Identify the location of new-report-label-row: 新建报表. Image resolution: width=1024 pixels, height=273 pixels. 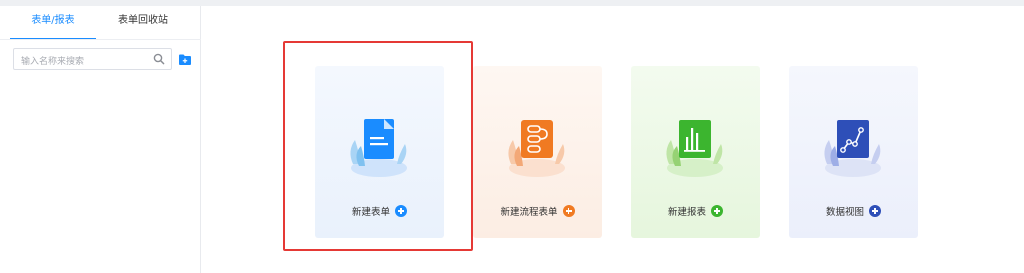
(695, 211).